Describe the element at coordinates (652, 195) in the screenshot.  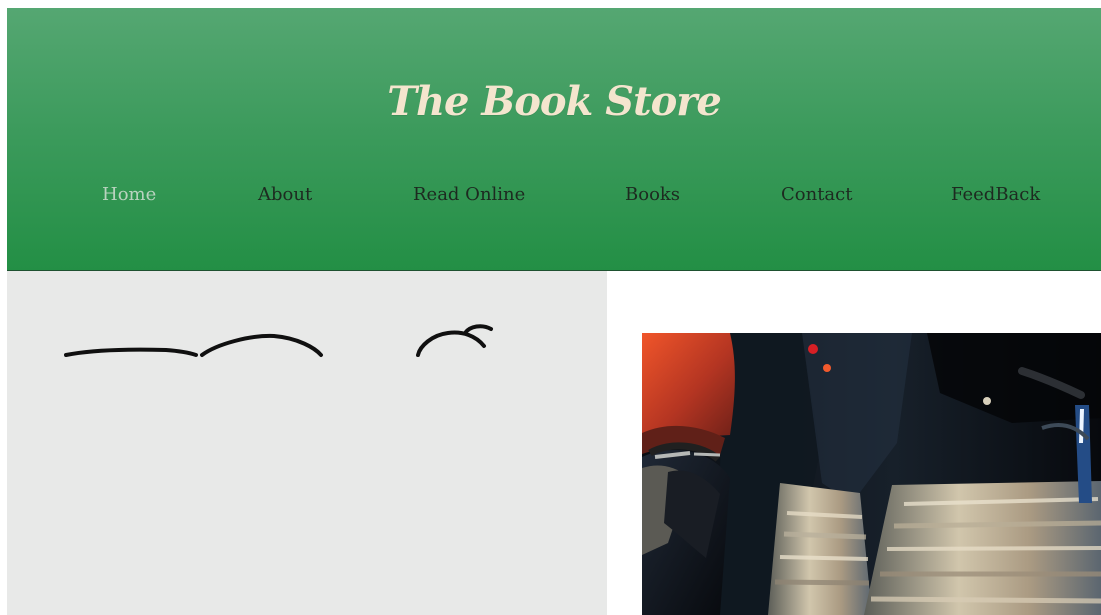
I see `nav-books: Books` at that location.